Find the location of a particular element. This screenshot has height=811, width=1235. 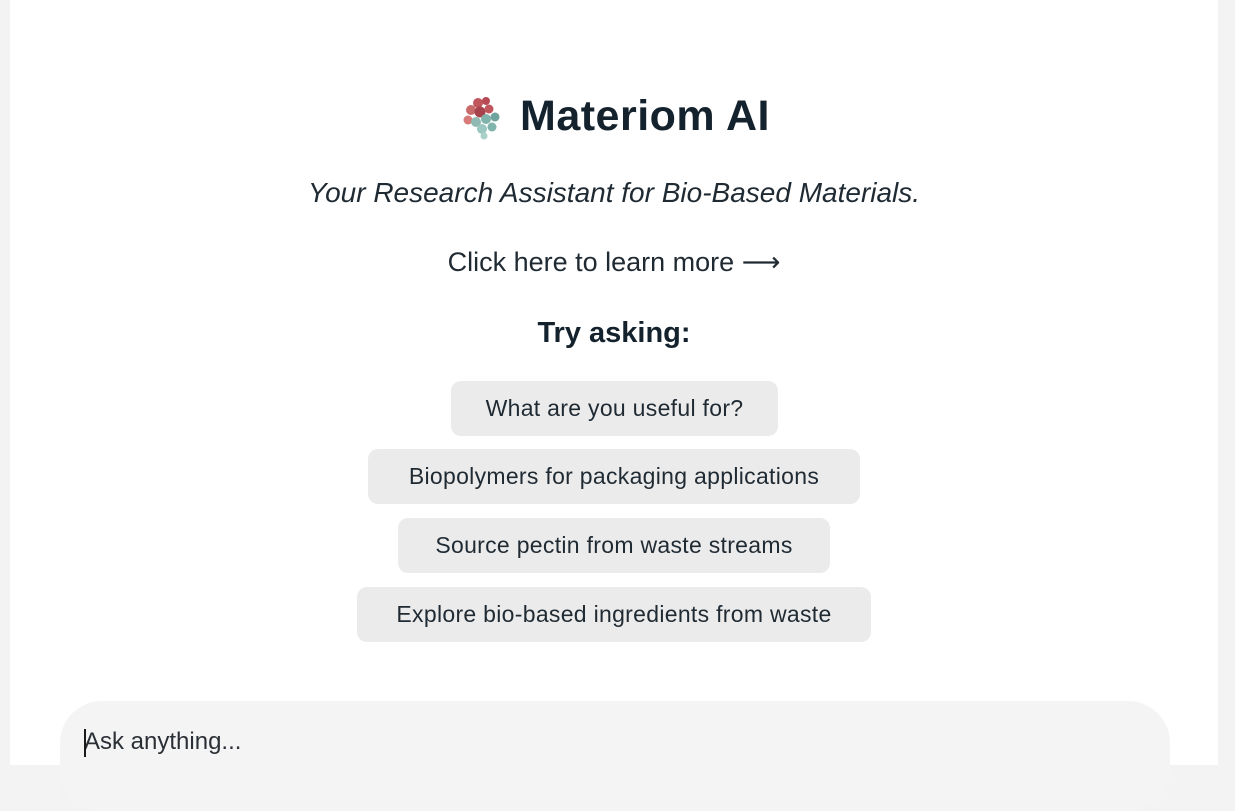

suggestion-button: What are you useful for? is located at coordinates (614, 408).